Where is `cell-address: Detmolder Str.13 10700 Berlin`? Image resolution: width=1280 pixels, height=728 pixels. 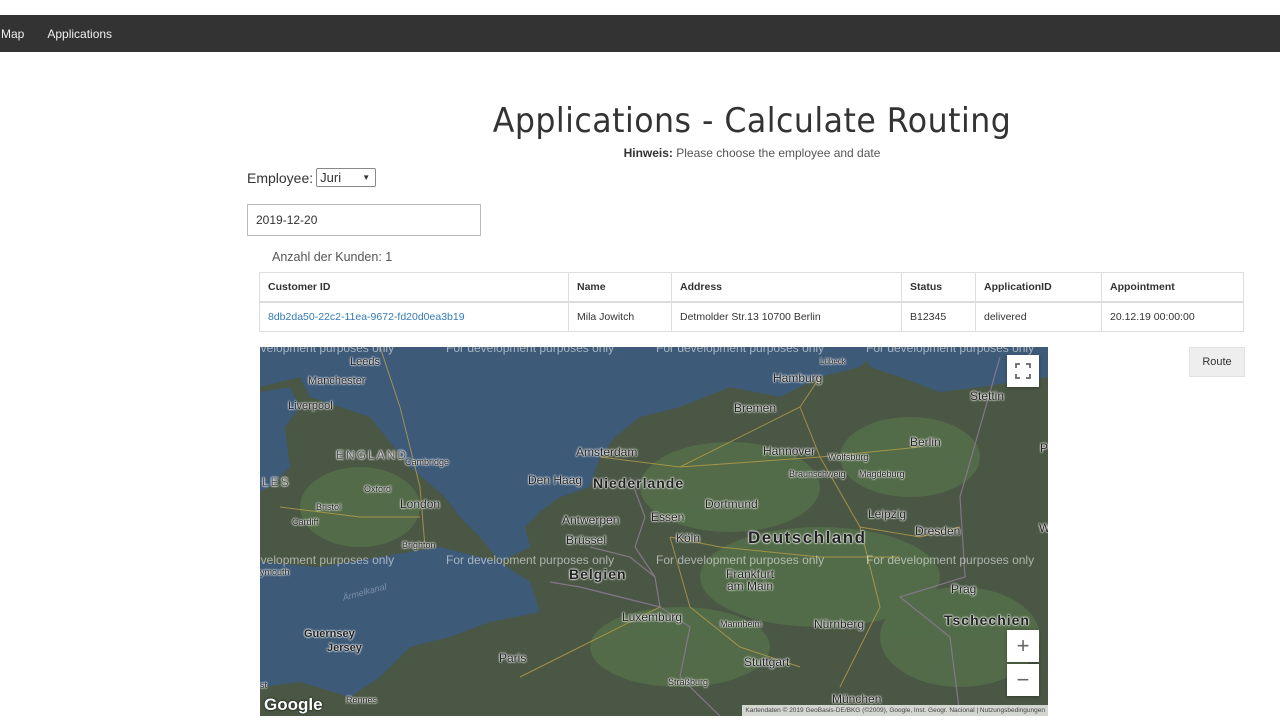 cell-address: Detmolder Str.13 10700 Berlin is located at coordinates (786, 316).